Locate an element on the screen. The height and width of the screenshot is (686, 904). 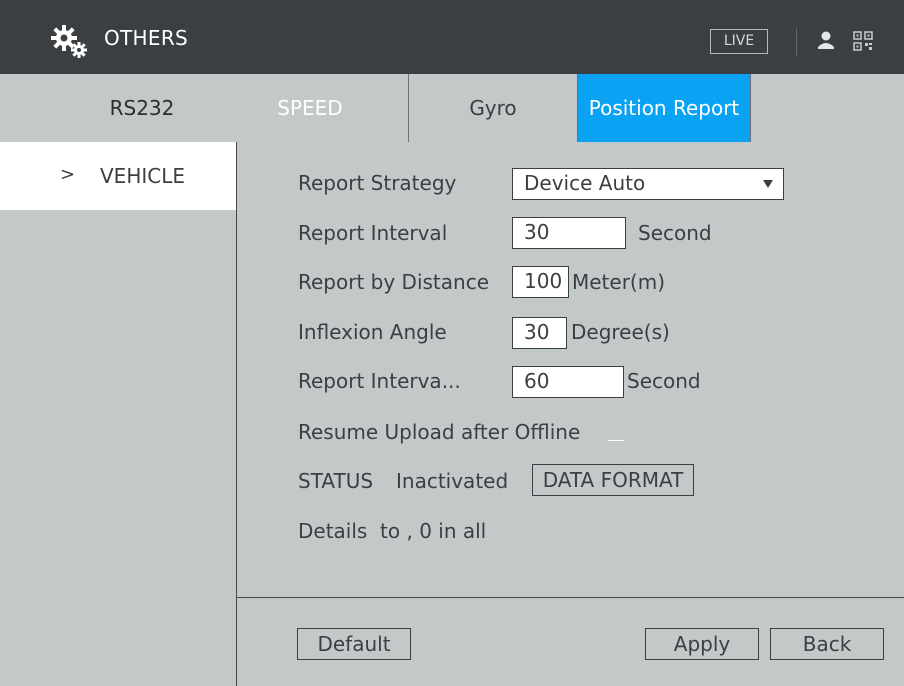
tab-speed: SPEED is located at coordinates (310, 108).